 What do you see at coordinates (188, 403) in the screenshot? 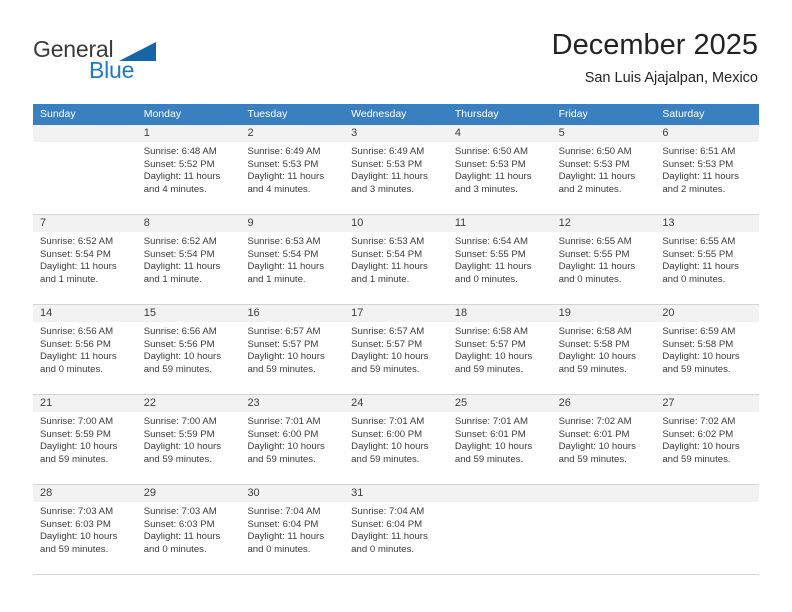
I see `day-number: 22` at bounding box center [188, 403].